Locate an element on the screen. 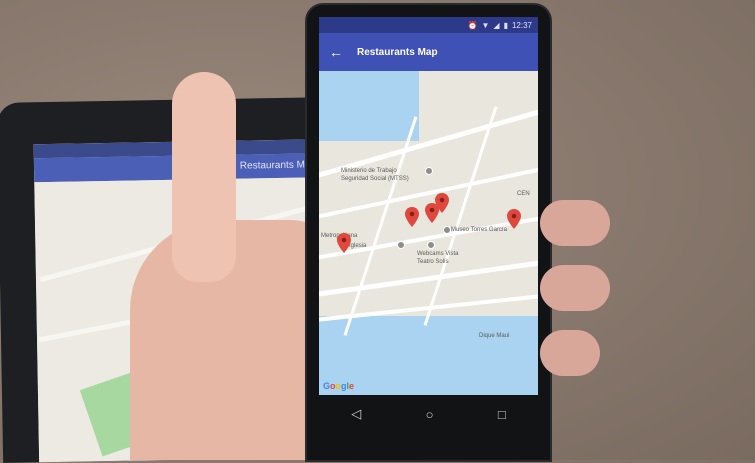 The height and width of the screenshot is (463, 755). alarm-icon: ⏰ is located at coordinates (472, 25).